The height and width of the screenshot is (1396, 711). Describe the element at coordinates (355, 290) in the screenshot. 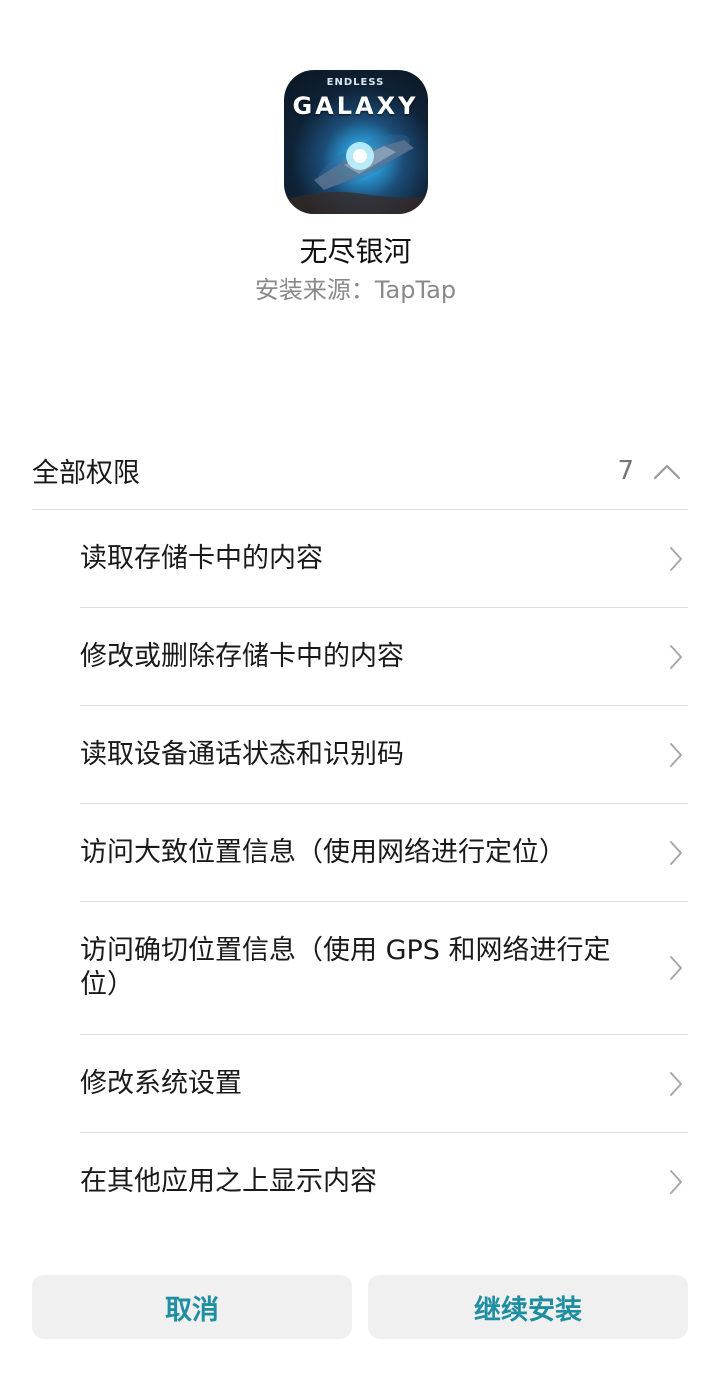

I see `install-source: 安装来源：TapTap` at that location.